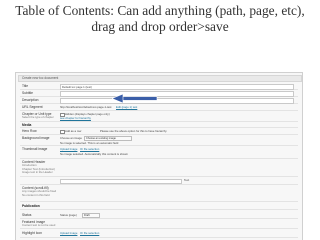 The image size is (320, 240). Describe the element at coordinates (159, 215) in the screenshot. I see `status-row: Status Status (page) Draft` at that location.